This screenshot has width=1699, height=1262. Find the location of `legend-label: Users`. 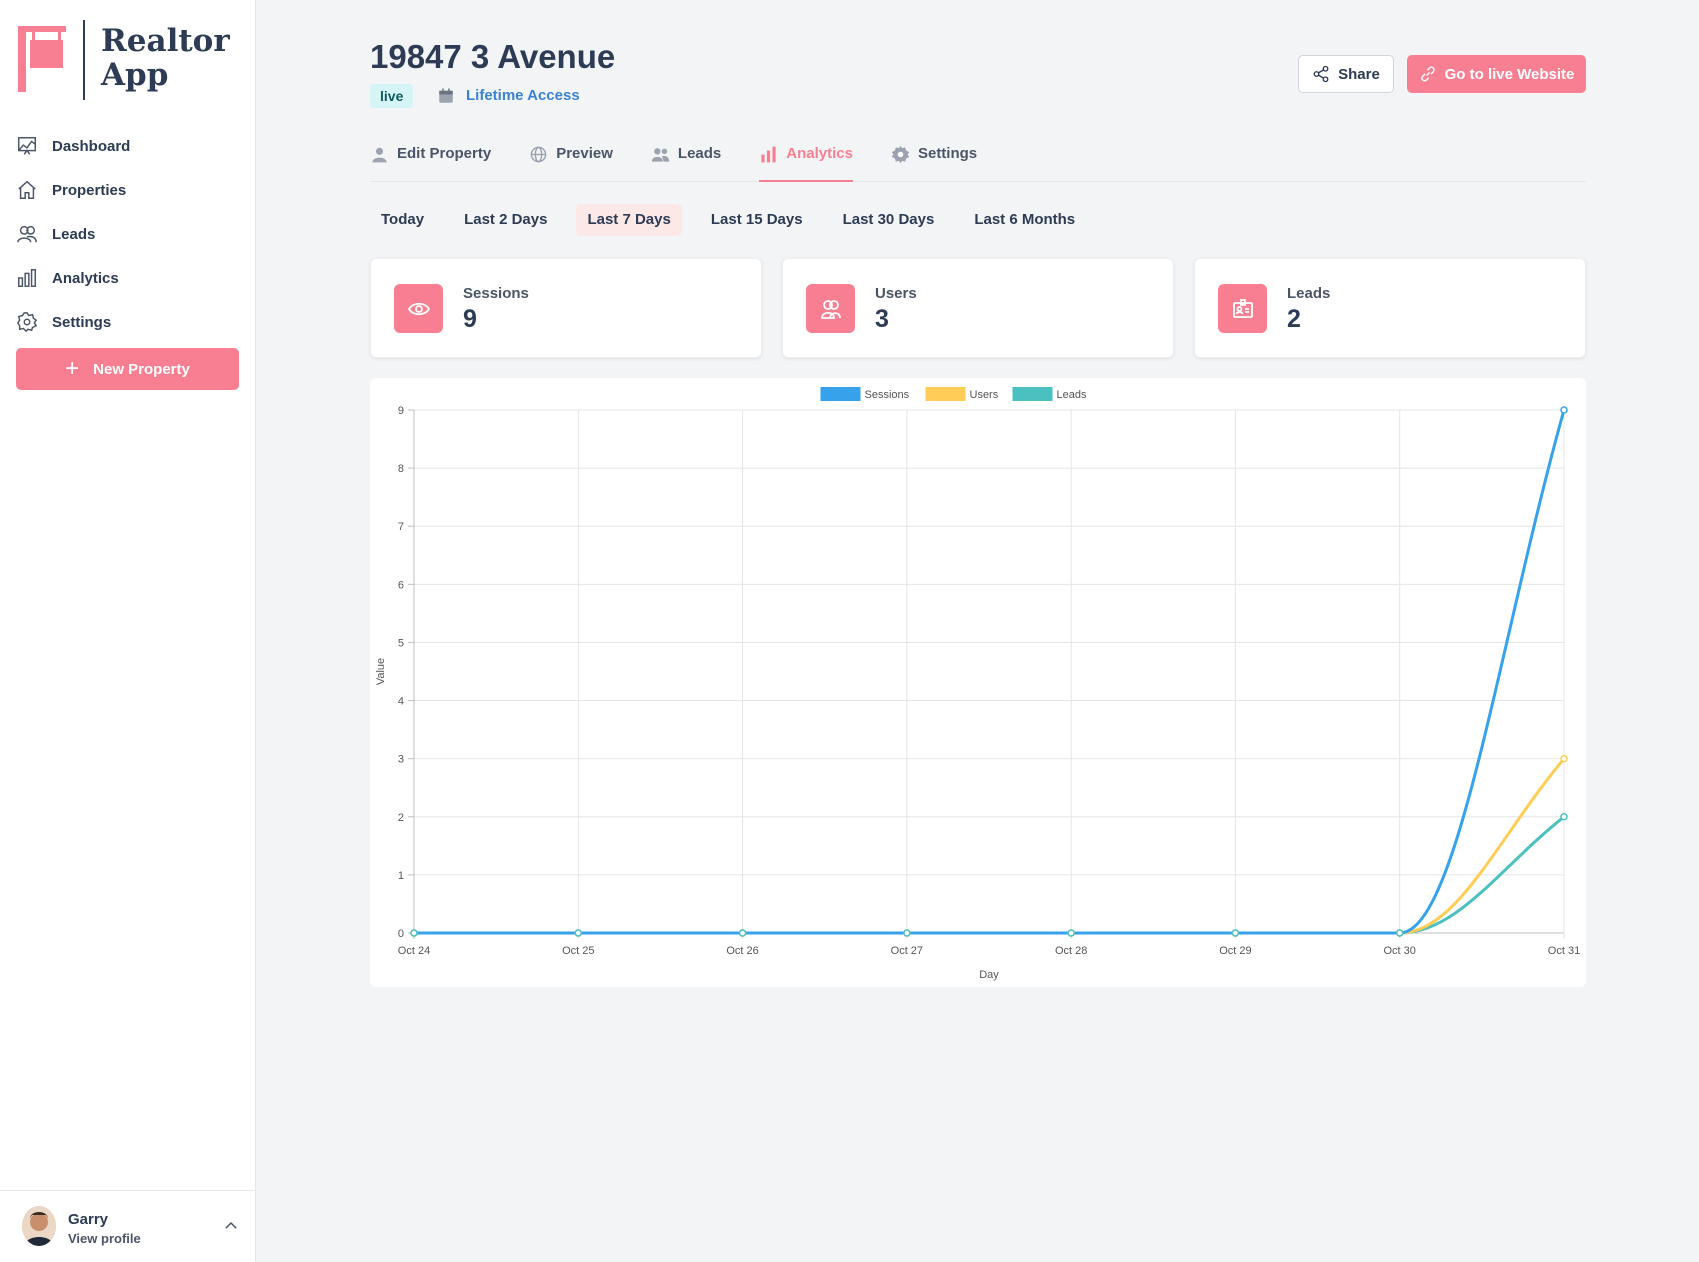

legend-label: Users is located at coordinates (984, 395).